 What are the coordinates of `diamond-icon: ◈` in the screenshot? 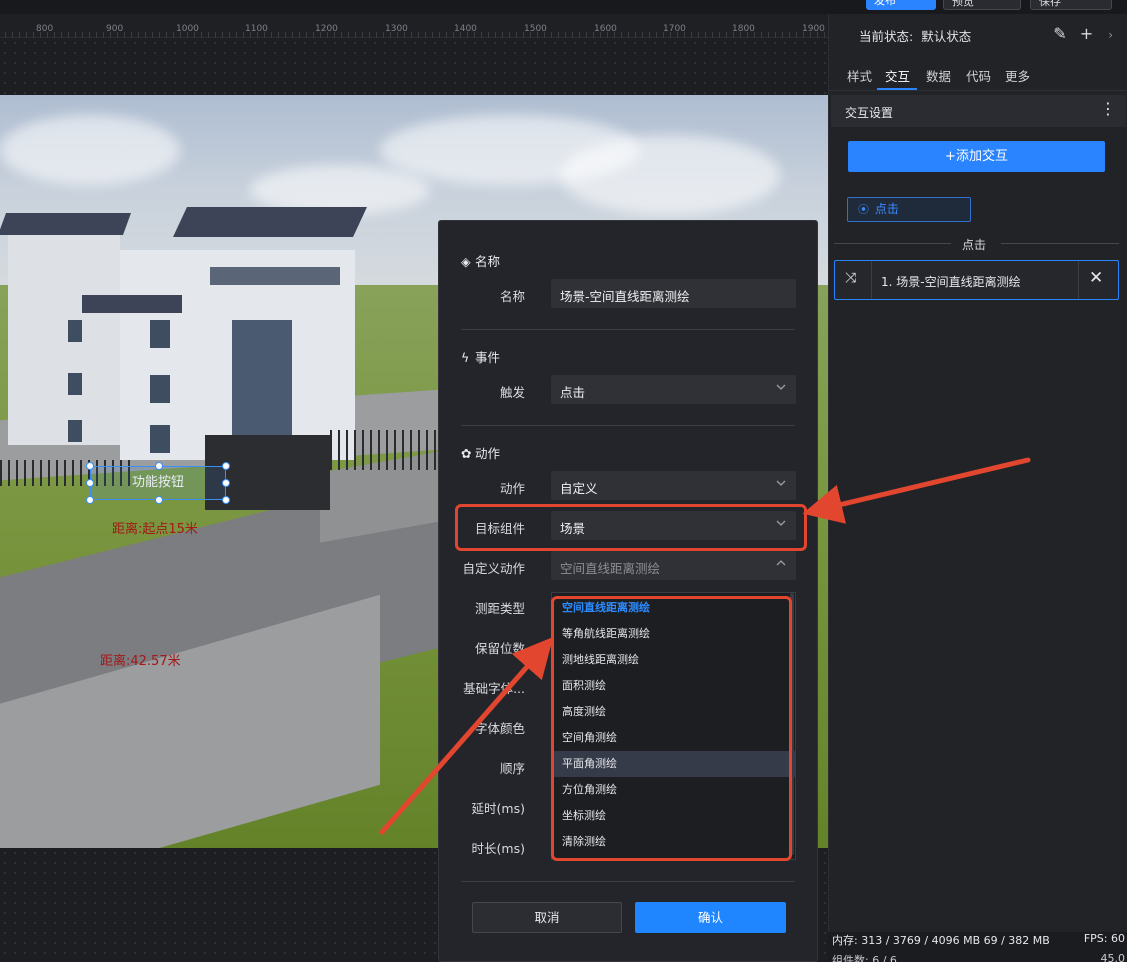 It's located at (466, 261).